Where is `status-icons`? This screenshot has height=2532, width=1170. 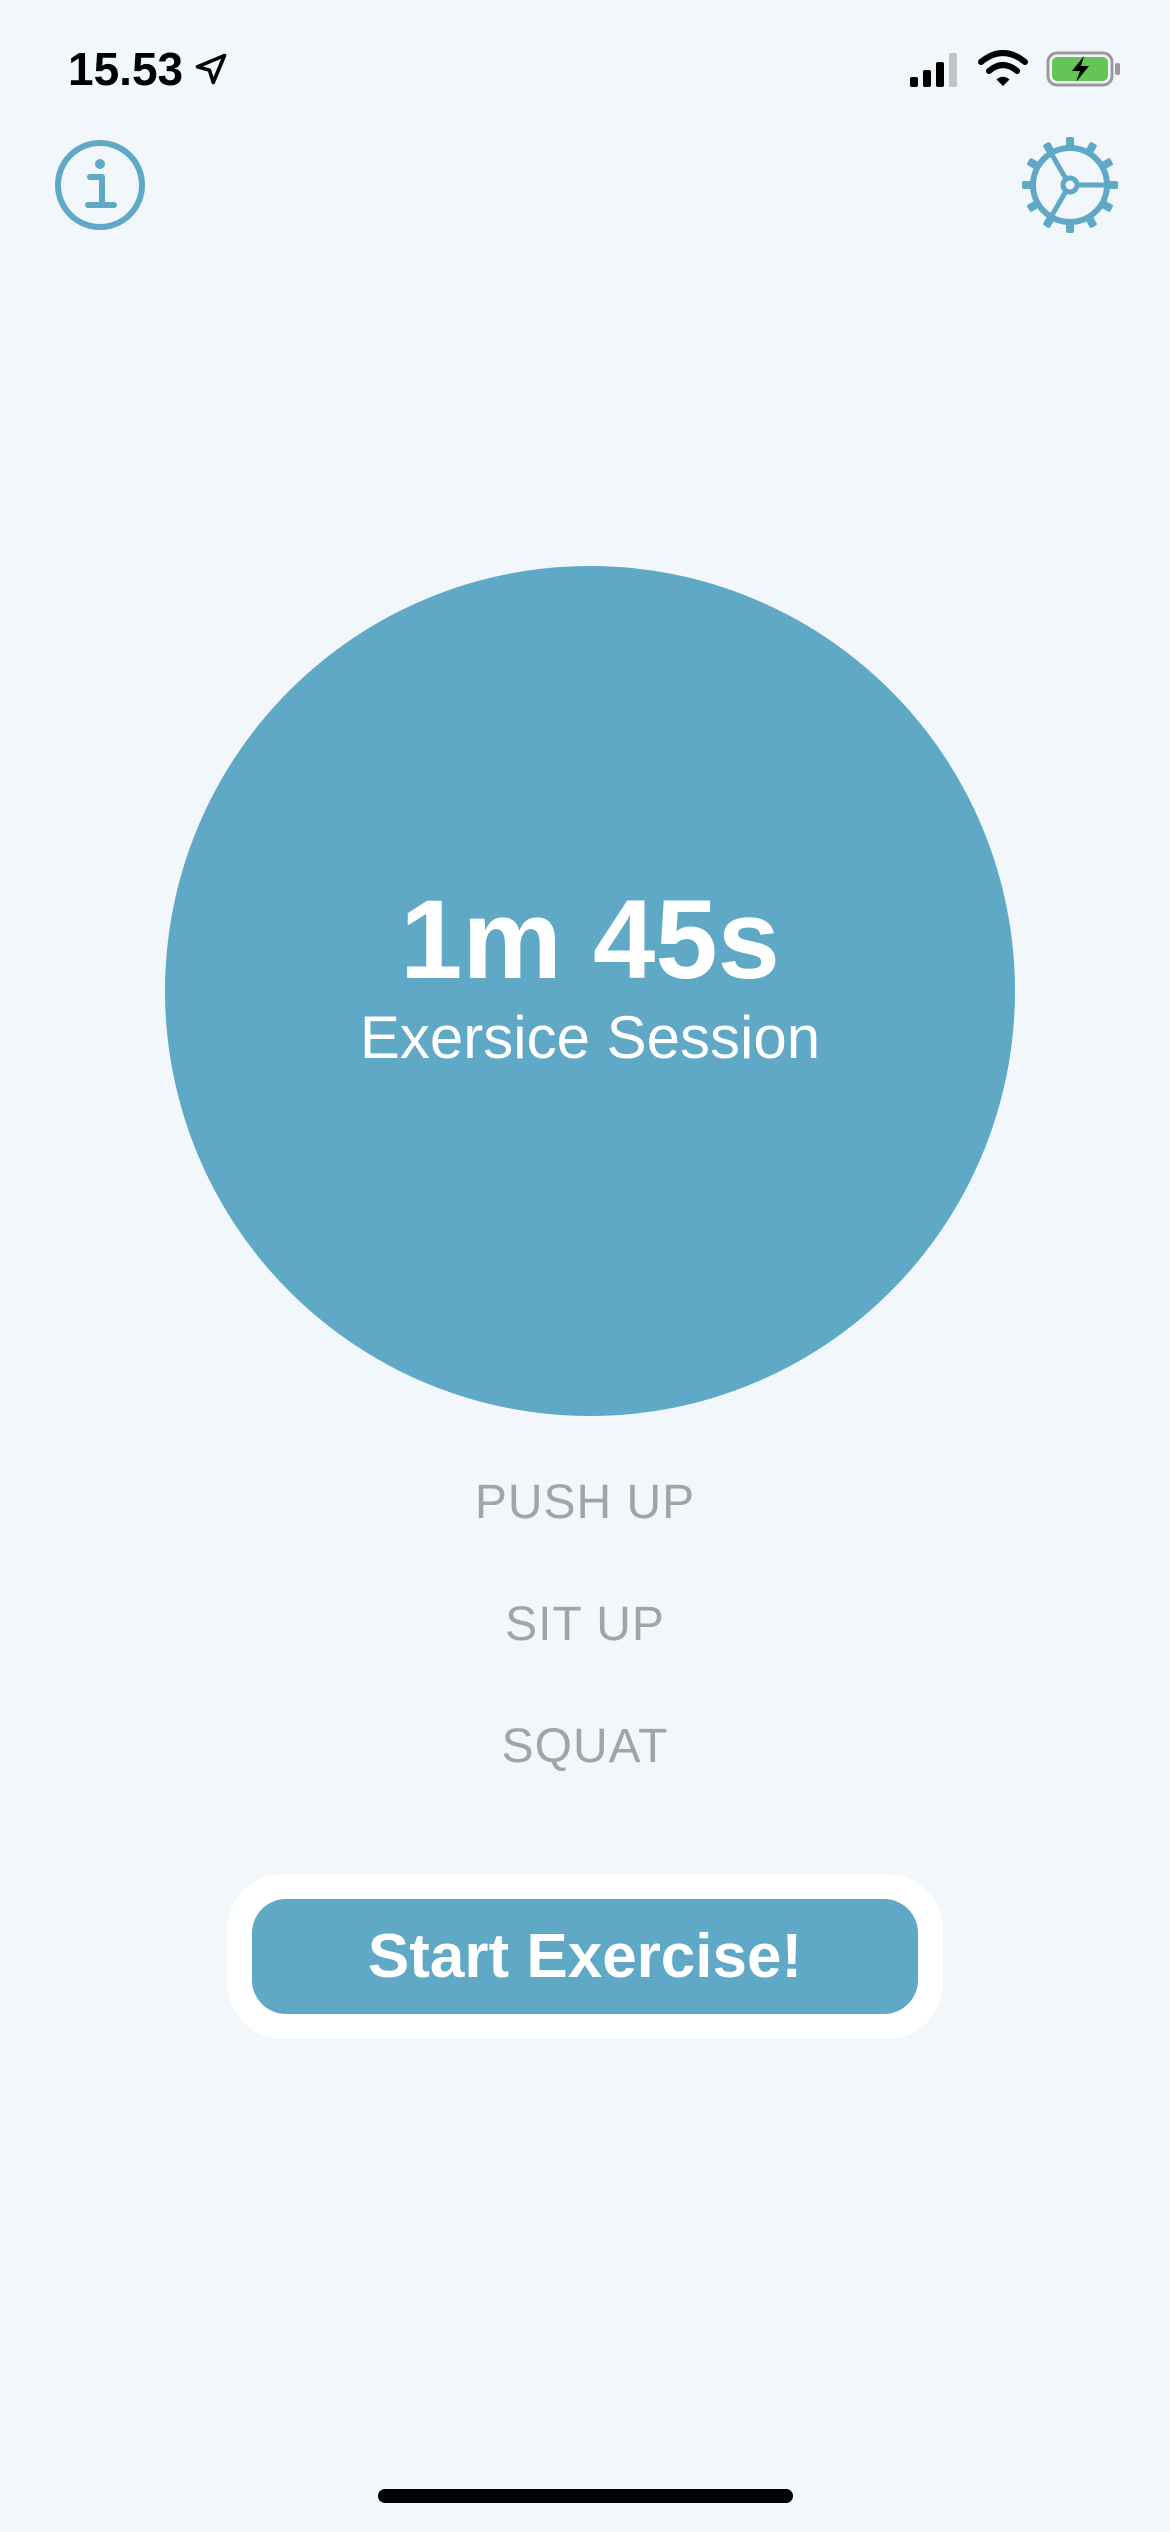 status-icons is located at coordinates (1015, 69).